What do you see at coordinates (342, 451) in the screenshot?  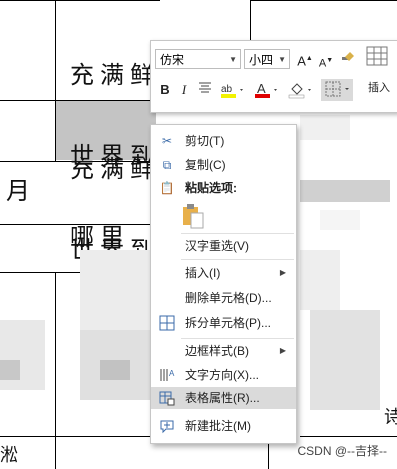 I see `watermark: CSDN @--吉择--` at bounding box center [342, 451].